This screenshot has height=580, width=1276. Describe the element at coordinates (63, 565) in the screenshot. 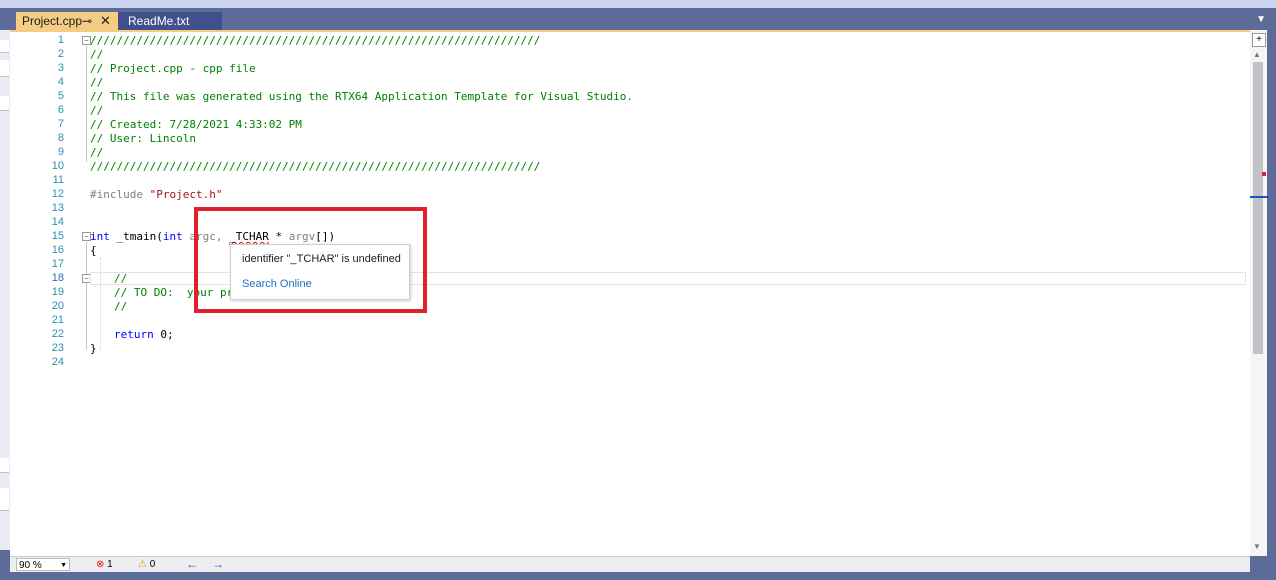

I see `chevron-down-icon: ▼` at that location.